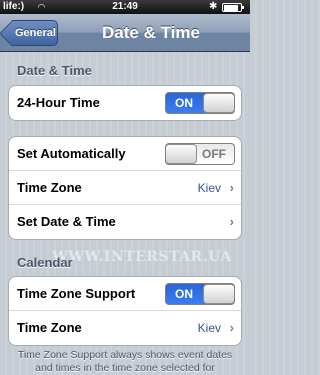 The image size is (320, 375). What do you see at coordinates (76, 293) in the screenshot?
I see `row-label: Time Zone Support` at bounding box center [76, 293].